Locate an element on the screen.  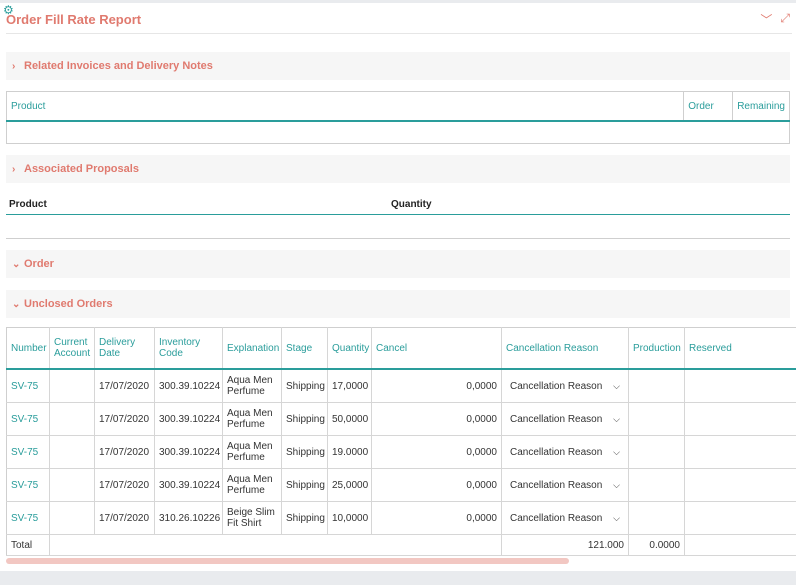
expand-icon: ⤢ is located at coordinates (785, 19).